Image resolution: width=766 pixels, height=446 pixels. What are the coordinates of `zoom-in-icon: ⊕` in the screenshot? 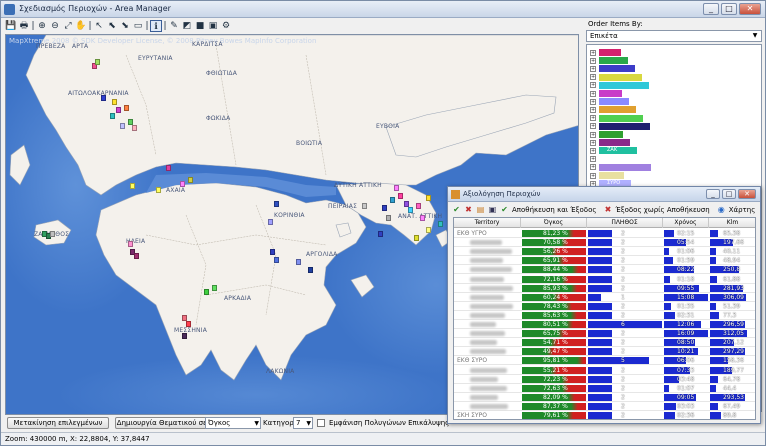 It's located at (42, 26).